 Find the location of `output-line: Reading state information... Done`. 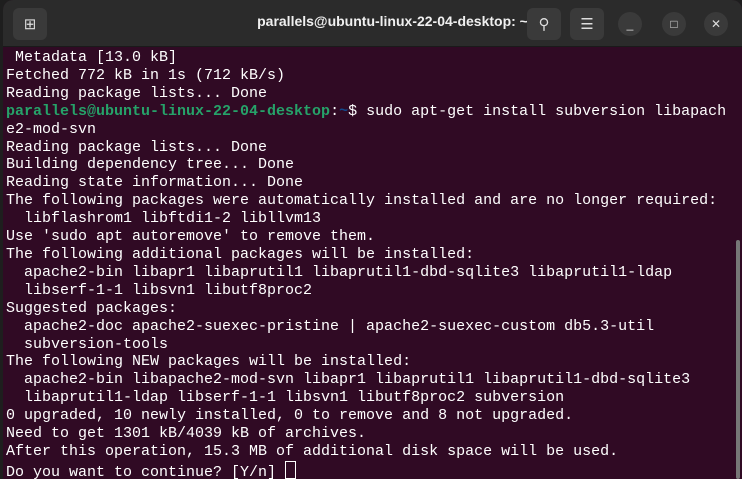

output-line: Reading state information... Done is located at coordinates (155, 183).